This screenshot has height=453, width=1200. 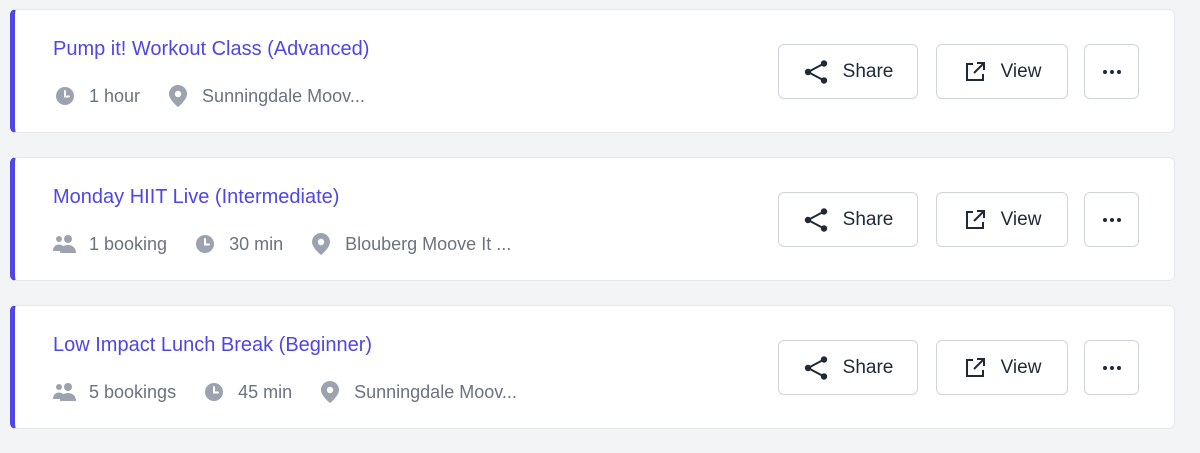 I want to click on class-title: Monday HIIT Live (Intermediate), so click(x=196, y=197).